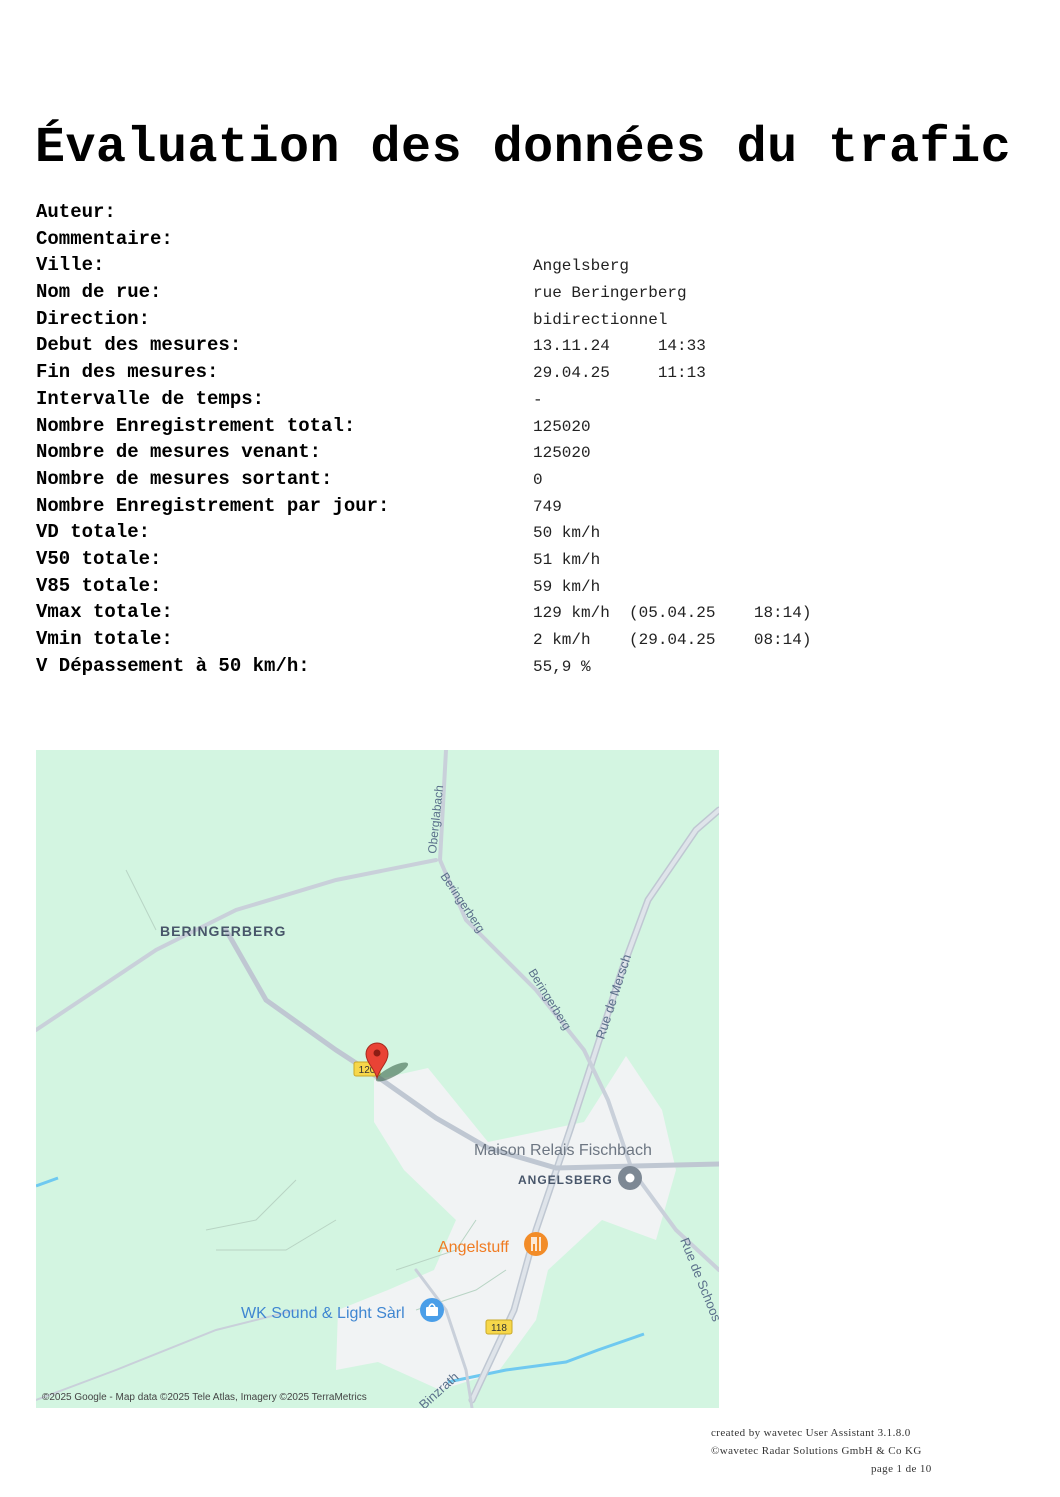  Describe the element at coordinates (179, 452) in the screenshot. I see `field-label: Nombre de mesures venant:` at that location.